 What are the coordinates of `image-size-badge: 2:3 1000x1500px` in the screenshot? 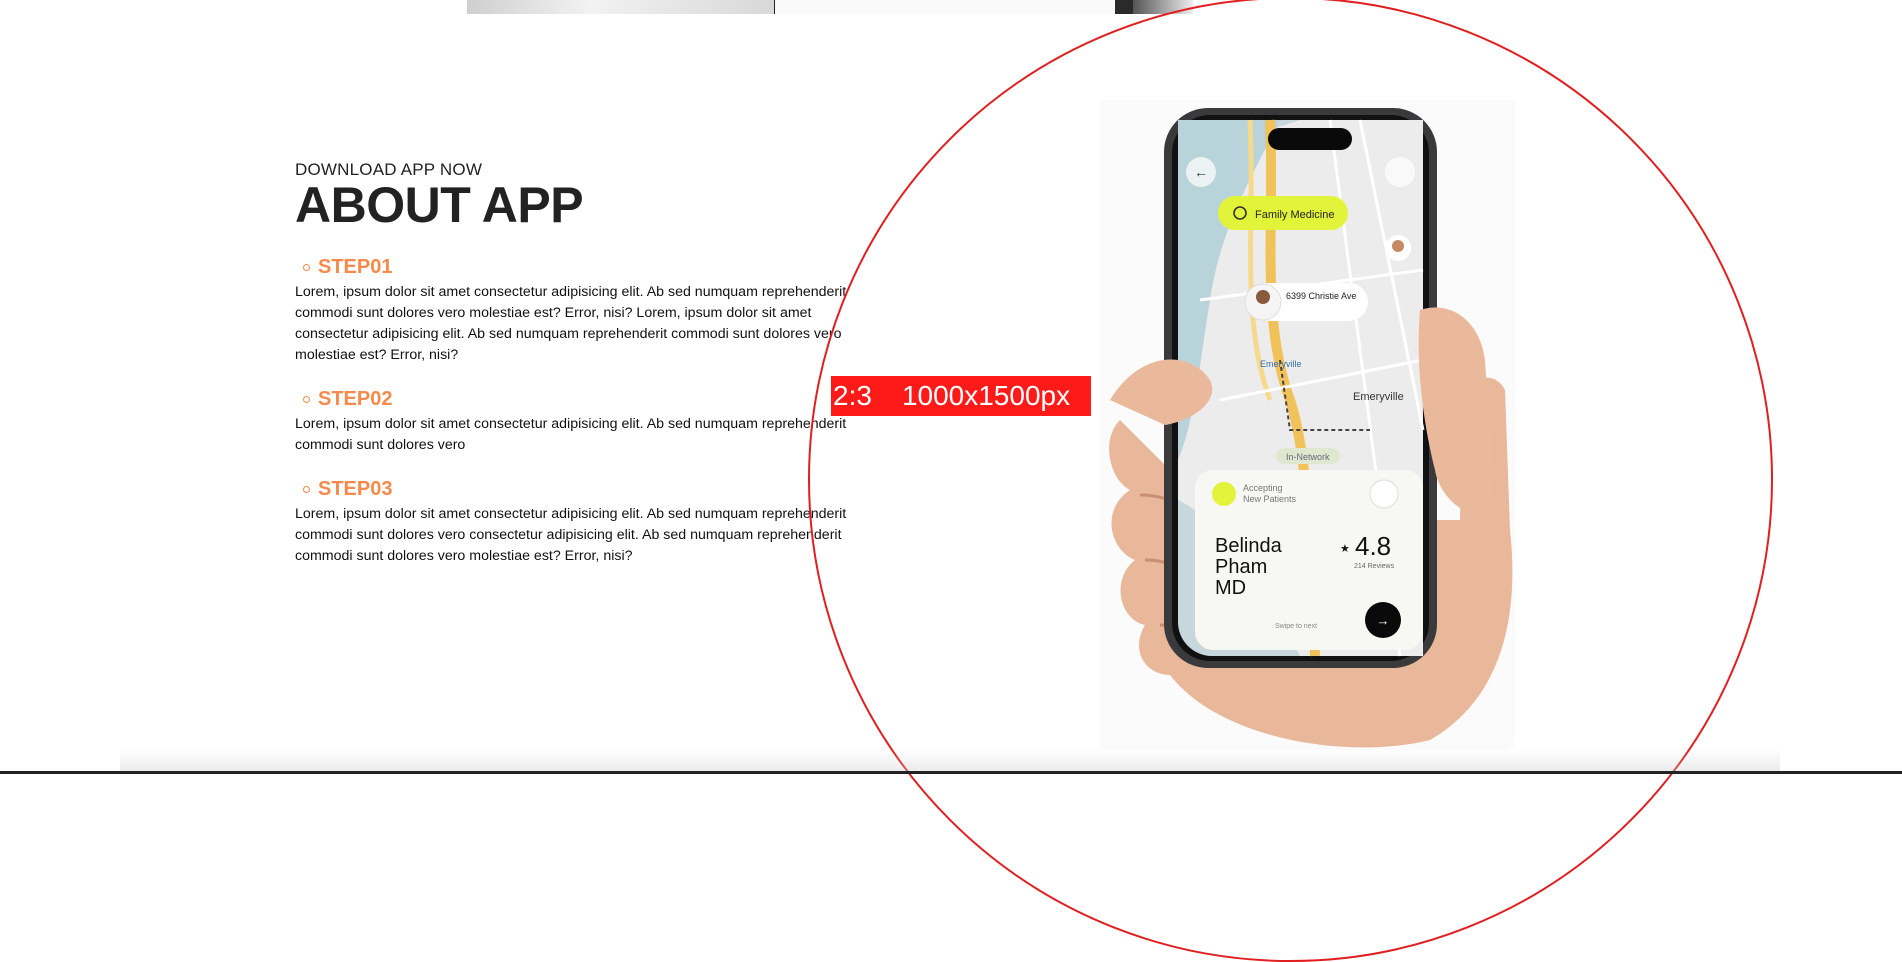 It's located at (961, 396).